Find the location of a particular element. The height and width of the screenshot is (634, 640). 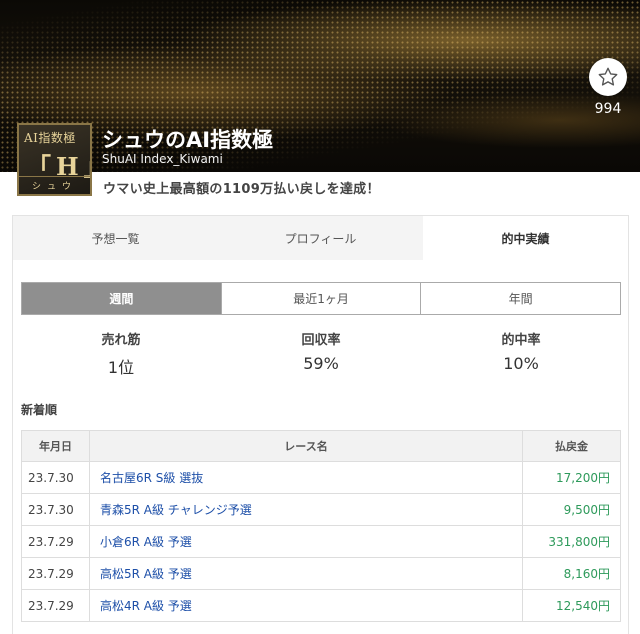

stat-value: 1位 is located at coordinates (121, 367).